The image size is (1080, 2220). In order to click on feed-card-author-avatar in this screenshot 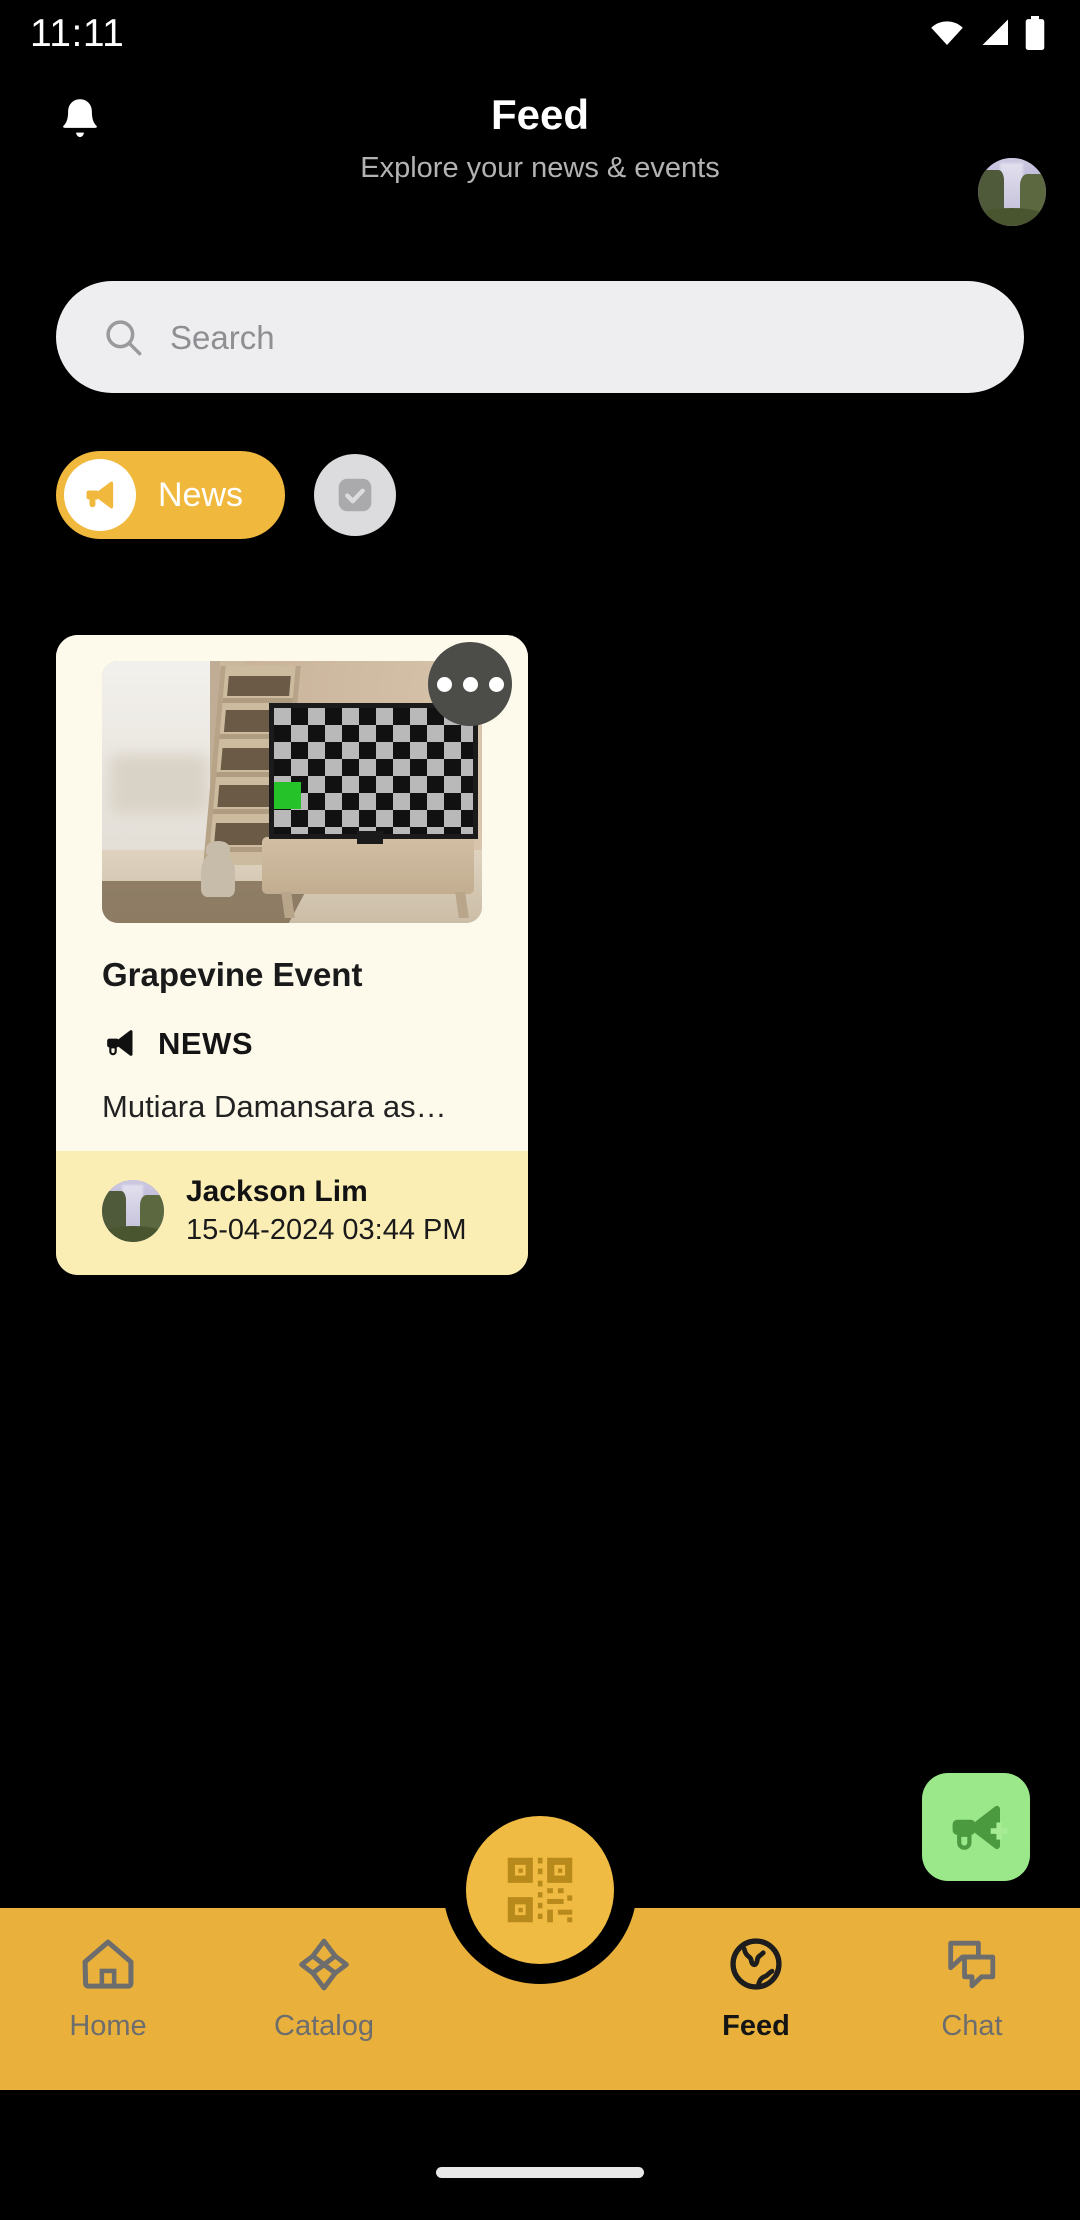, I will do `click(133, 1210)`.